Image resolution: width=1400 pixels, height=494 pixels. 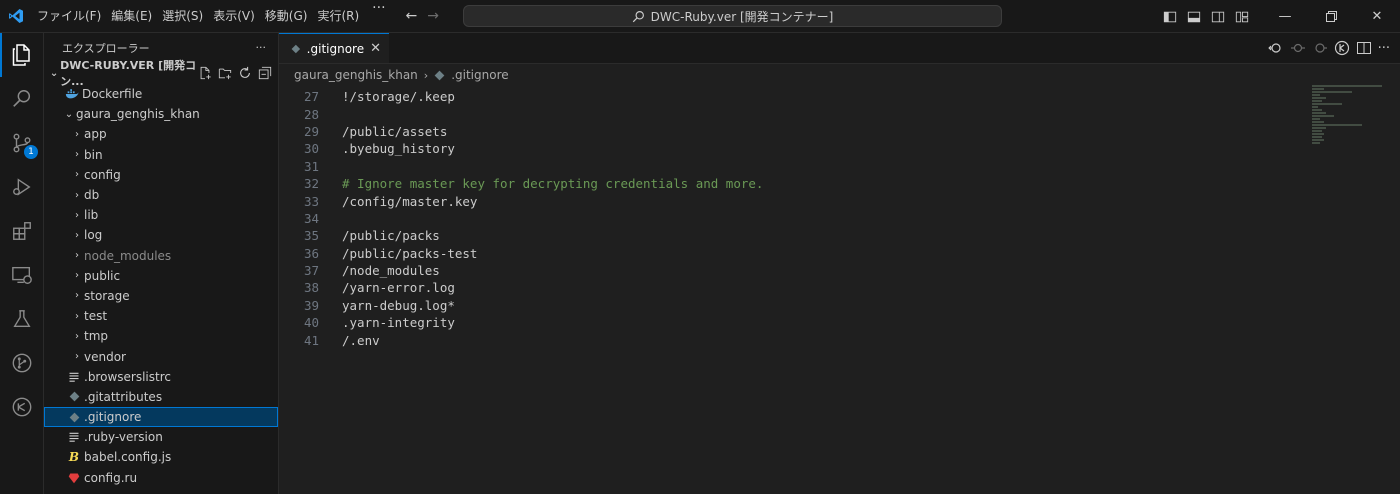 I want to click on restore-button, so click(x=1331, y=16).